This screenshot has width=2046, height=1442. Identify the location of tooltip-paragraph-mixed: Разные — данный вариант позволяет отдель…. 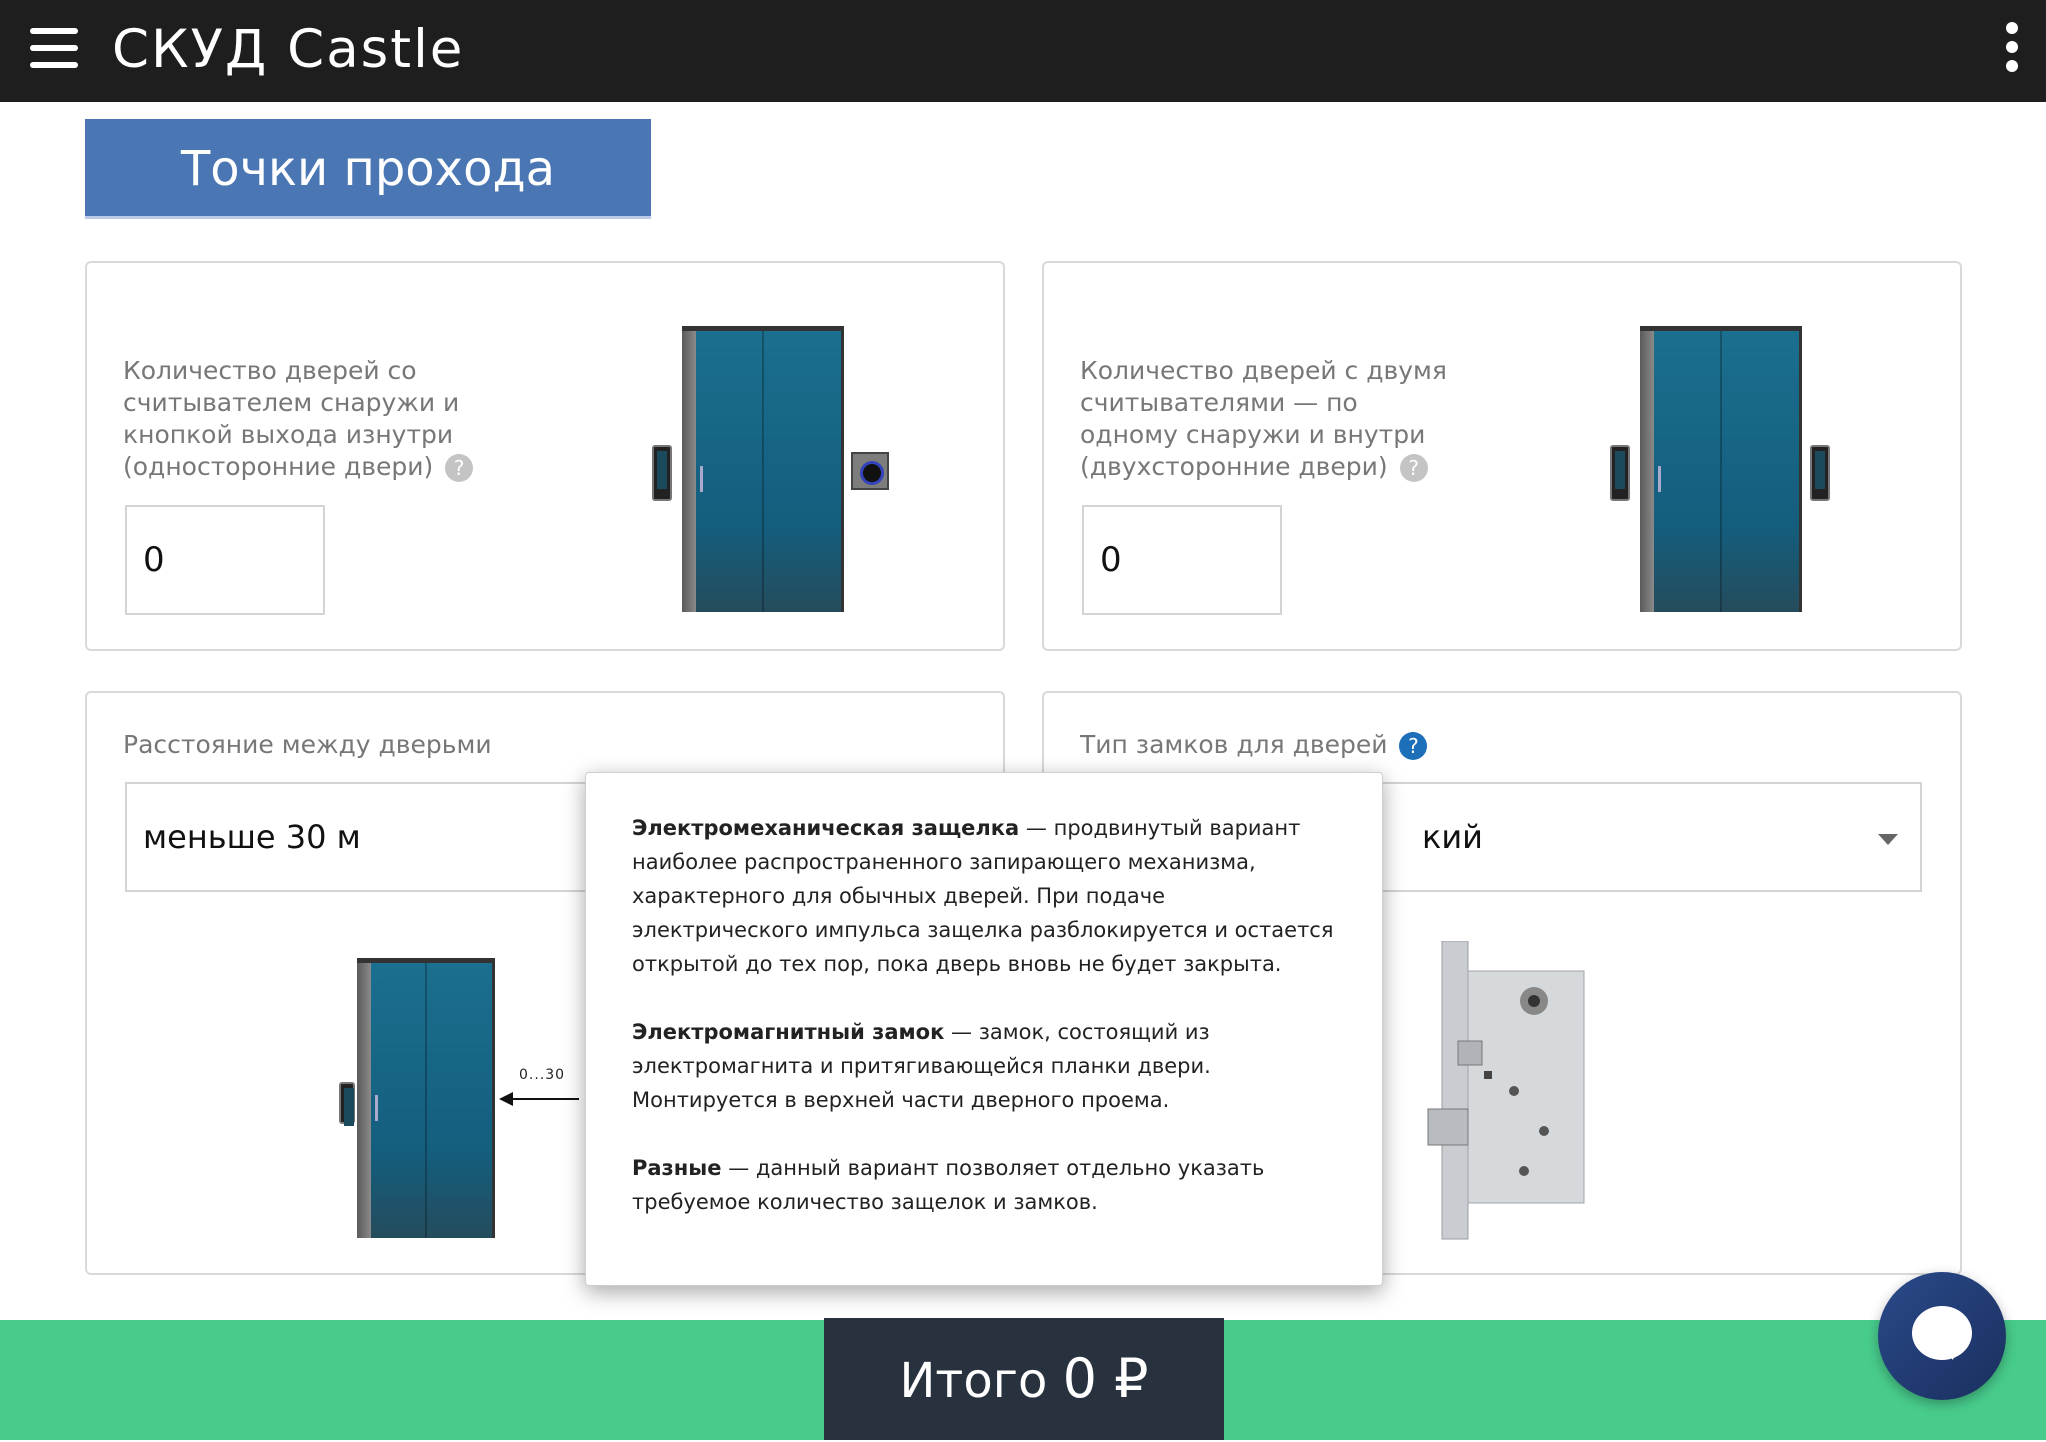
(984, 1185).